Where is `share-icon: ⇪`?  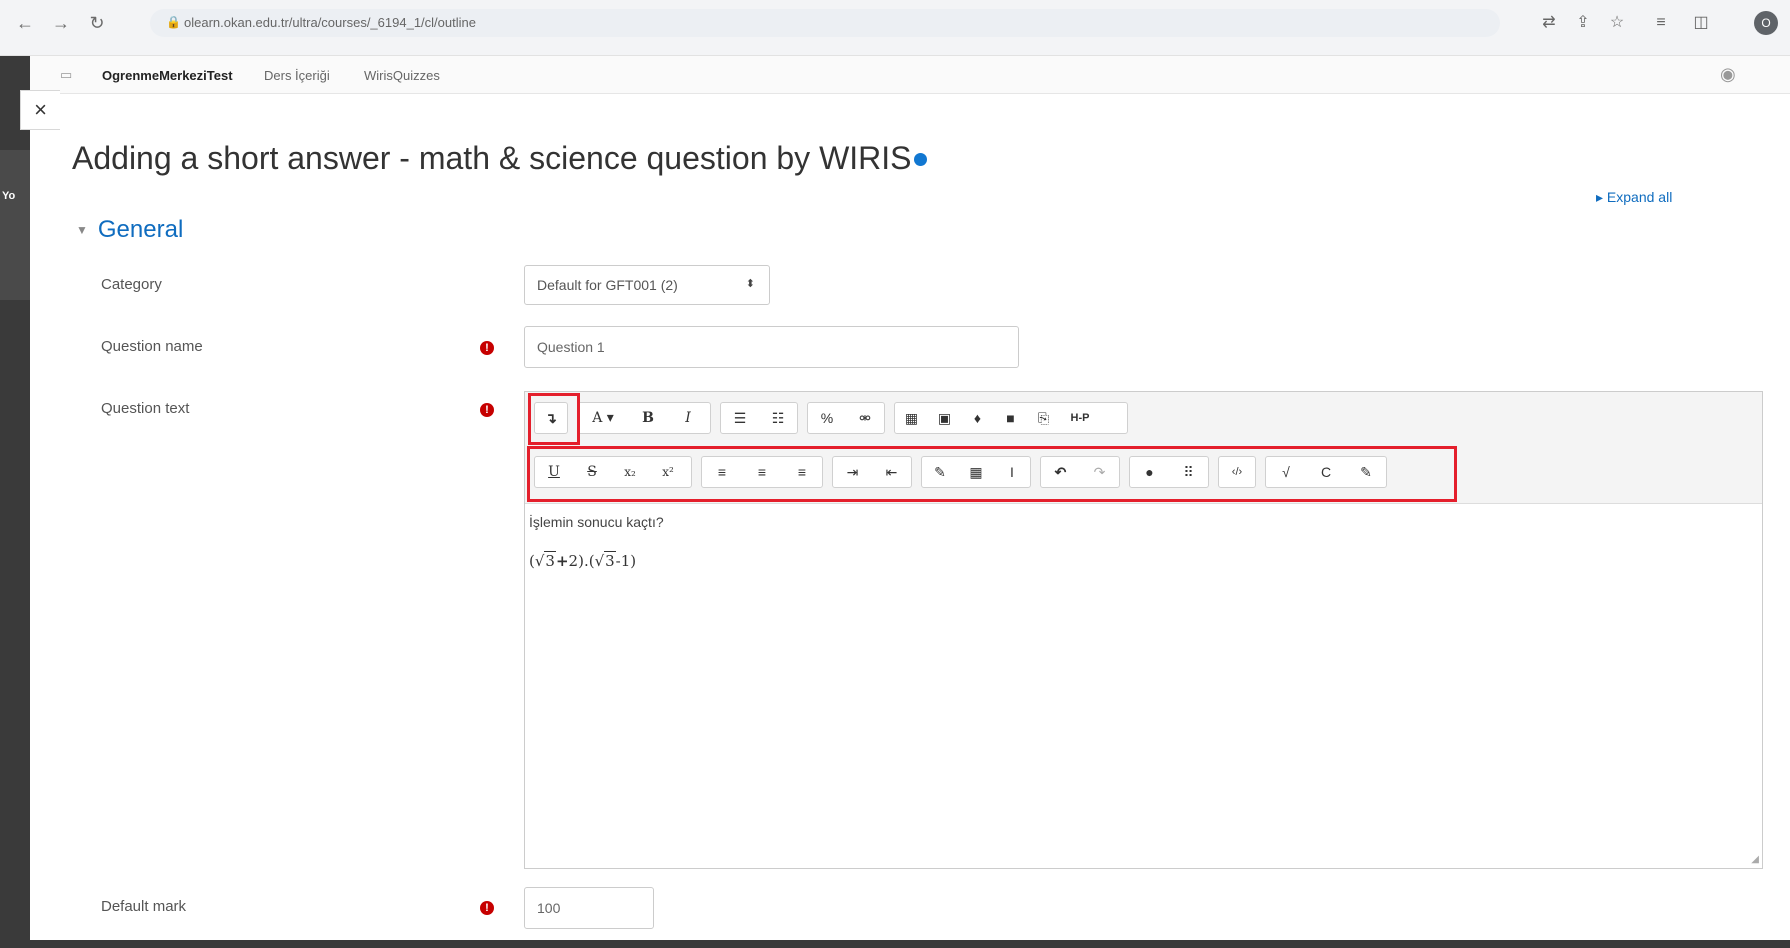 share-icon: ⇪ is located at coordinates (1583, 23).